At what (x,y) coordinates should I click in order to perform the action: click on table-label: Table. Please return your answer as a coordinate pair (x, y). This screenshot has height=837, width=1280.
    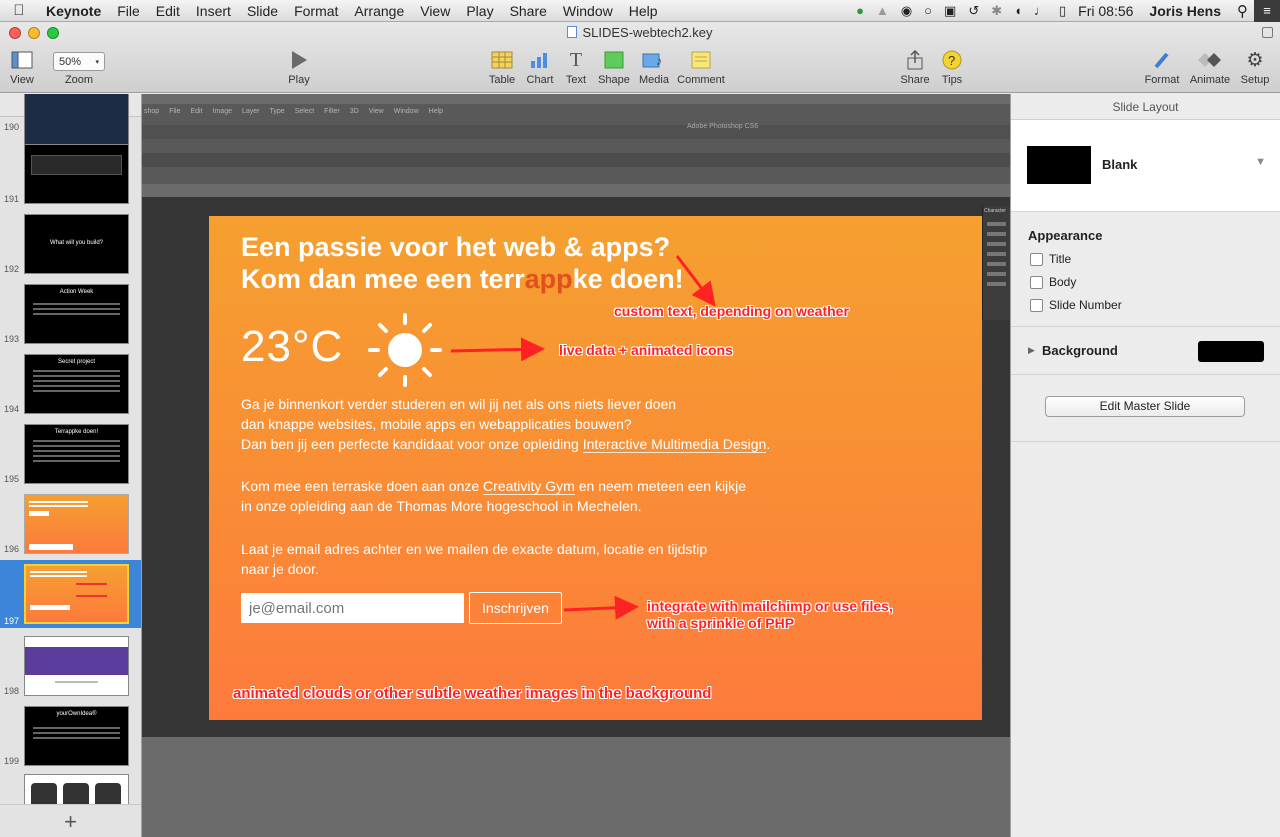
    Looking at the image, I should click on (502, 80).